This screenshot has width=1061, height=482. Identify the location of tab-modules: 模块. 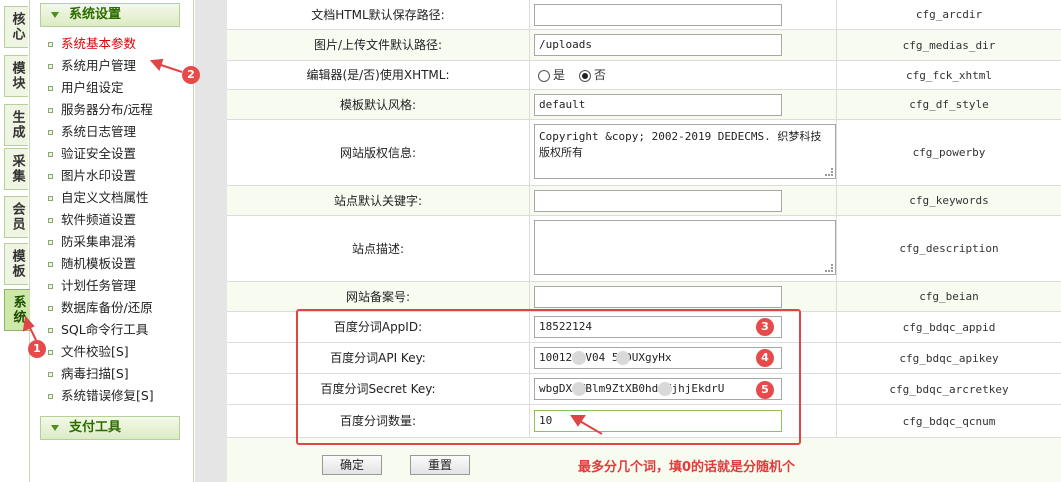
(16, 76).